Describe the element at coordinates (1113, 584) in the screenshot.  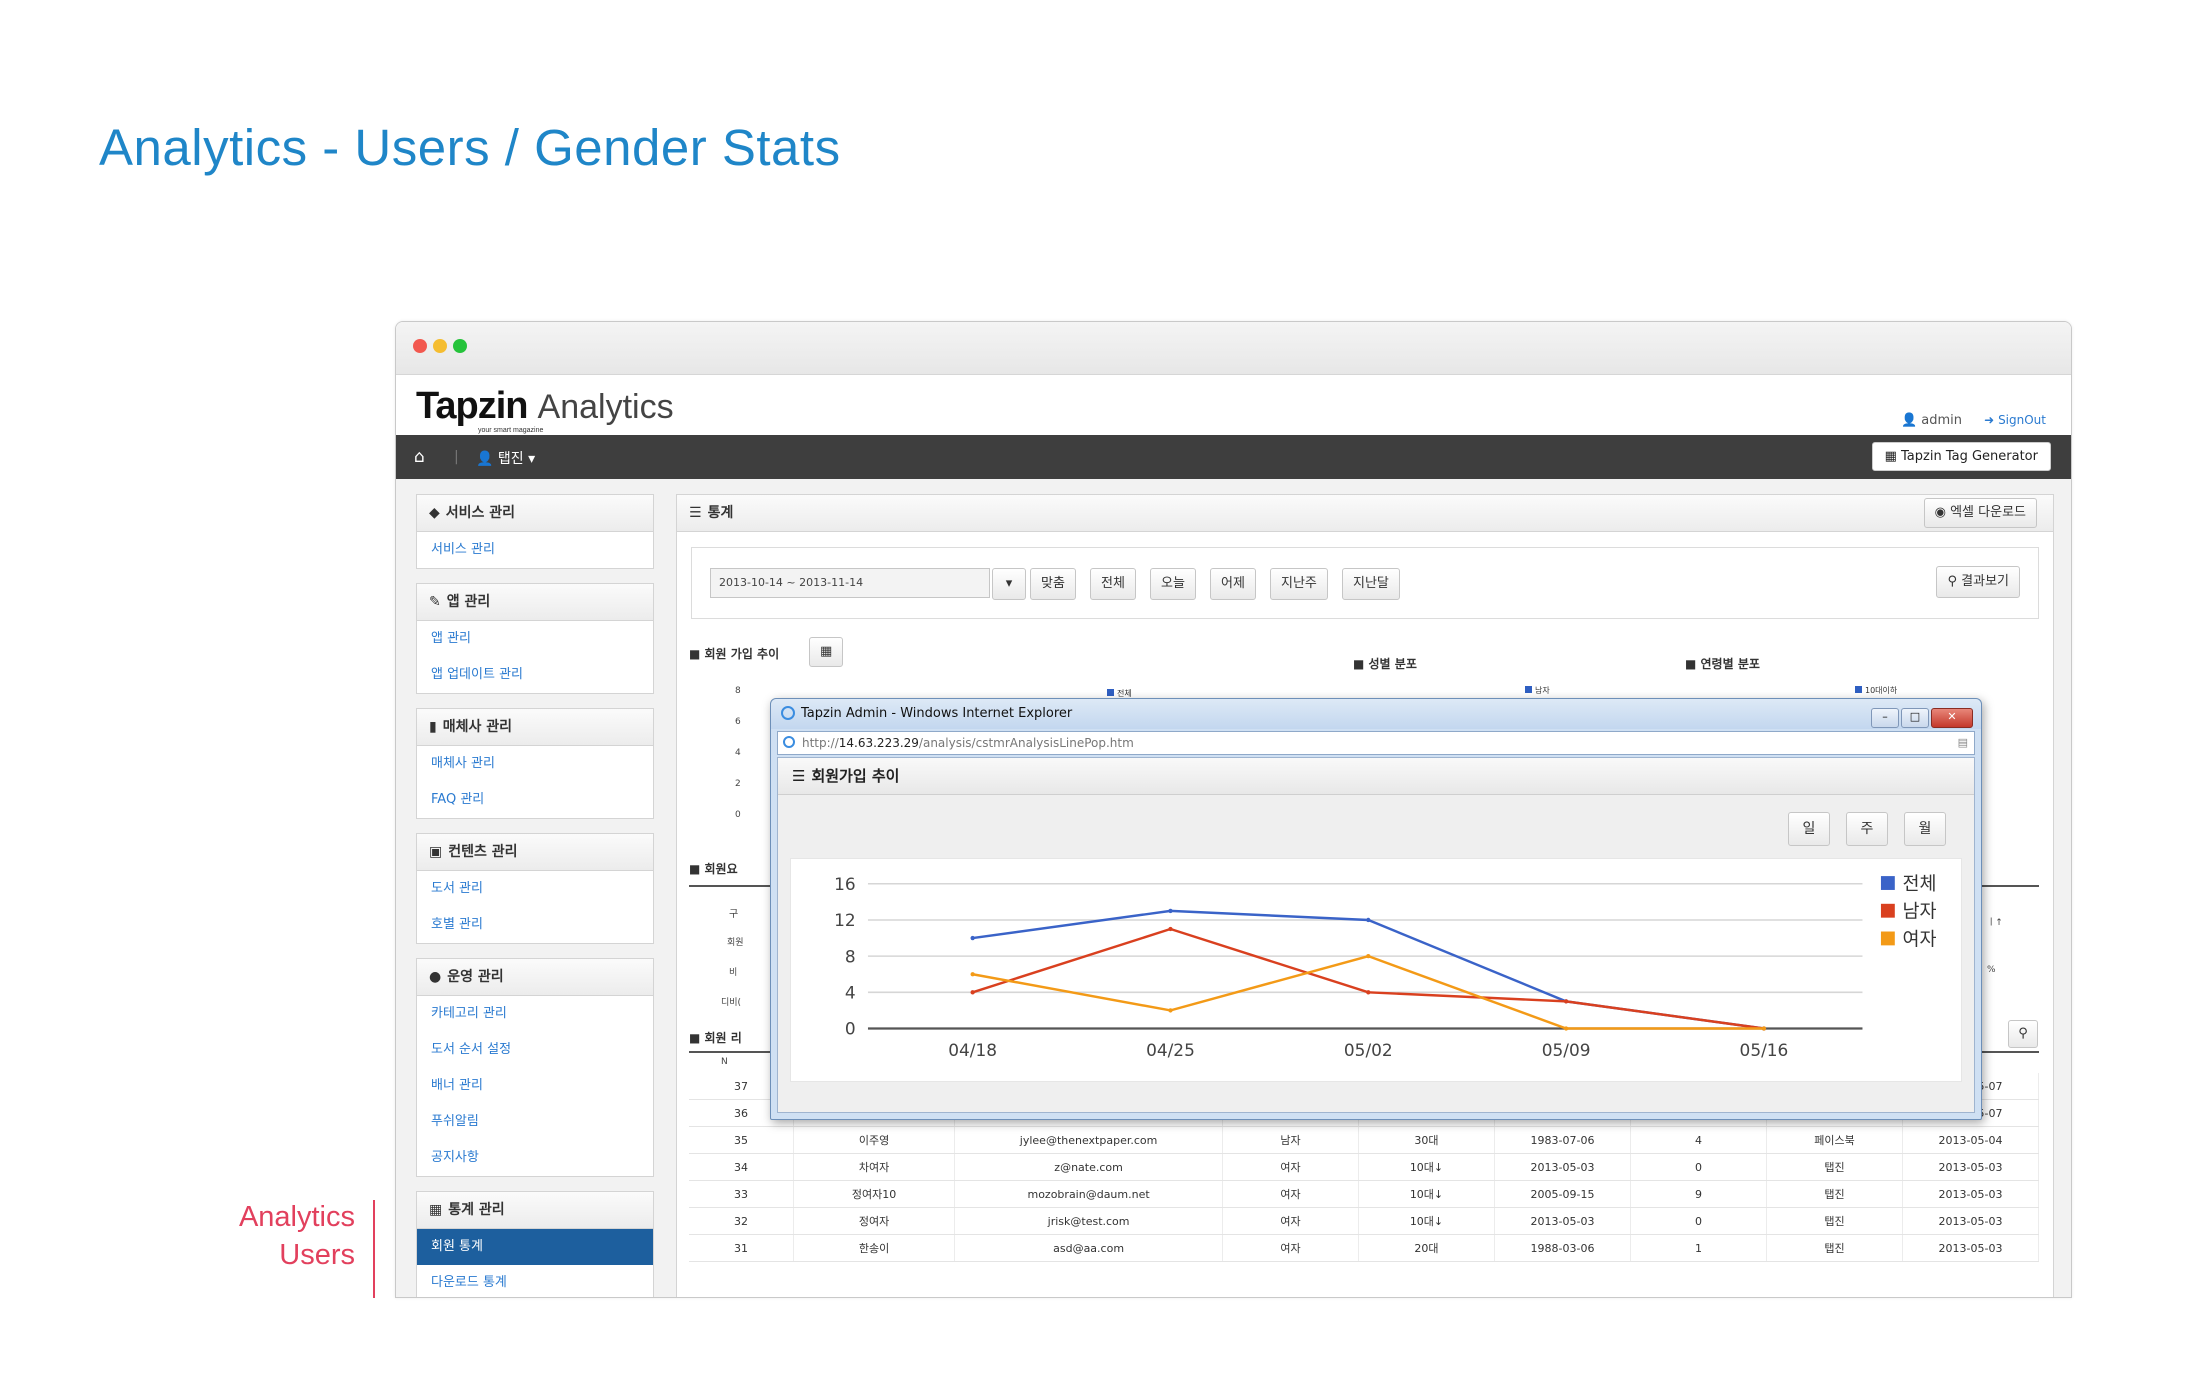
I see `quick-all-button: 전체` at that location.